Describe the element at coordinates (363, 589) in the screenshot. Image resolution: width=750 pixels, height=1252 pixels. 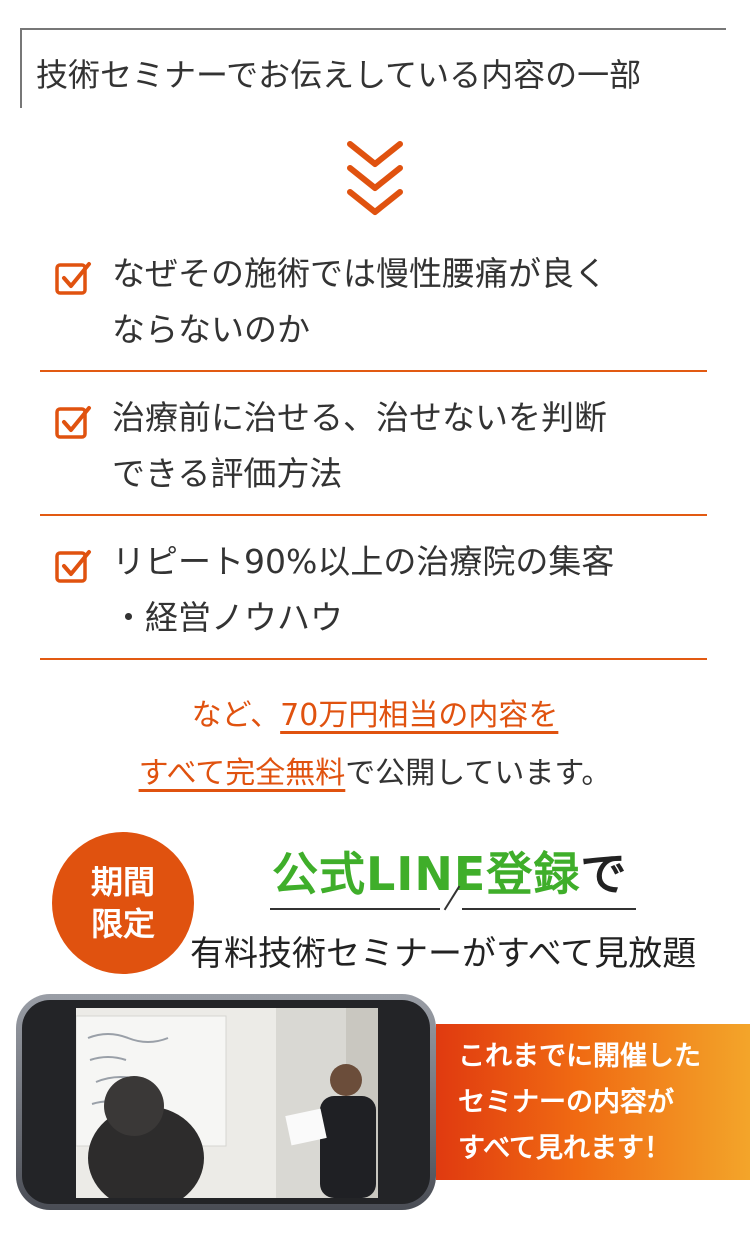
I see `item-text: リピート90%以上の治療院の集客 ・経営ノウハウ` at that location.